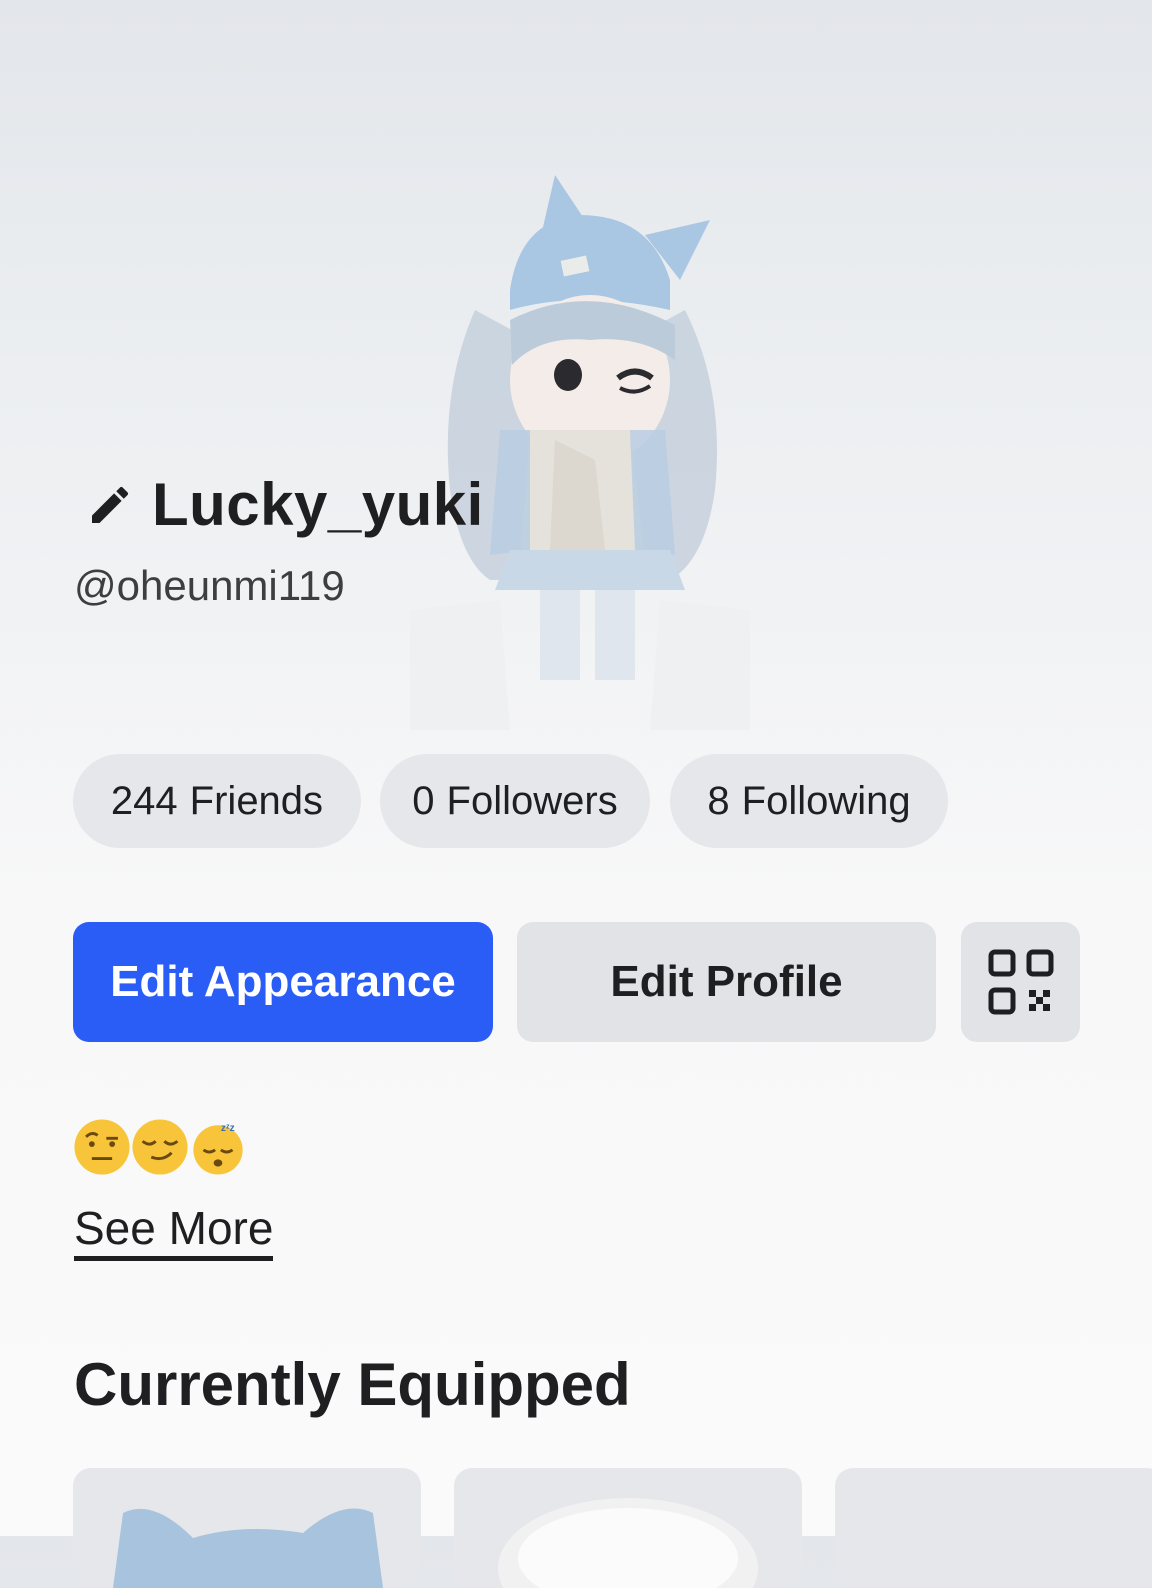  What do you see at coordinates (174, 1232) in the screenshot?
I see `see-more-link: See More` at bounding box center [174, 1232].